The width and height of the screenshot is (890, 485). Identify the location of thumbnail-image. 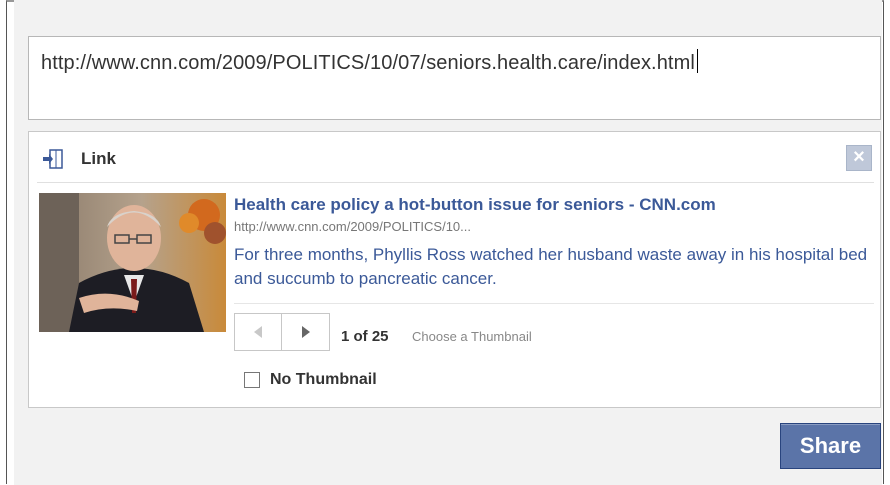
(132, 262).